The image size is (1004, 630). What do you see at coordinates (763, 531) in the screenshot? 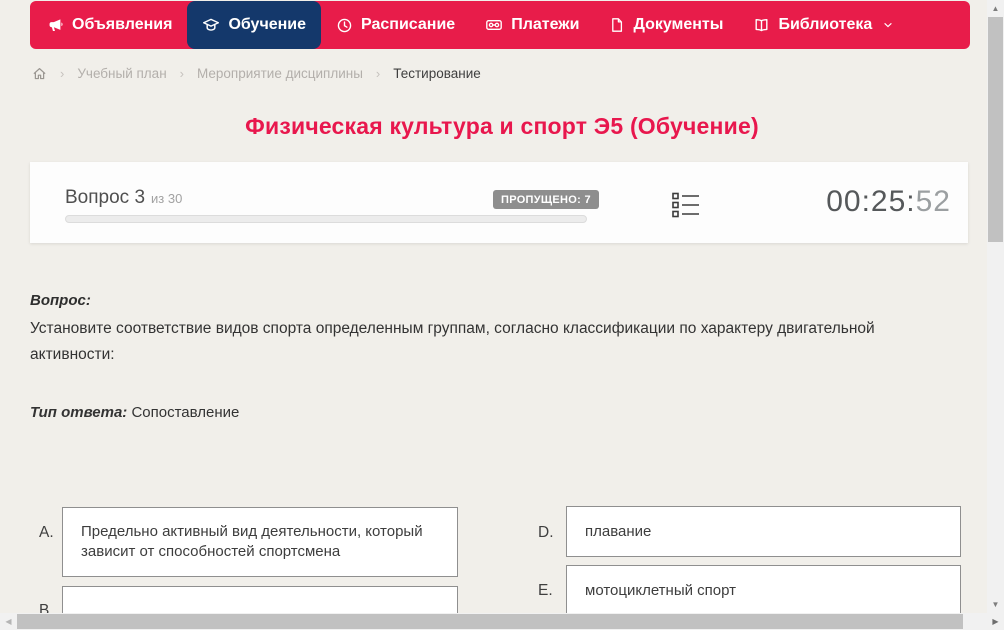
I see `match-item-d: плавание` at bounding box center [763, 531].